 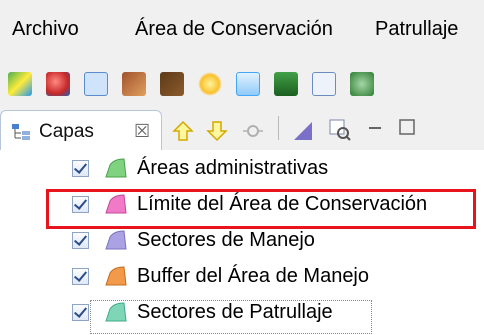 What do you see at coordinates (134, 84) in the screenshot?
I see `hand-icon` at bounding box center [134, 84].